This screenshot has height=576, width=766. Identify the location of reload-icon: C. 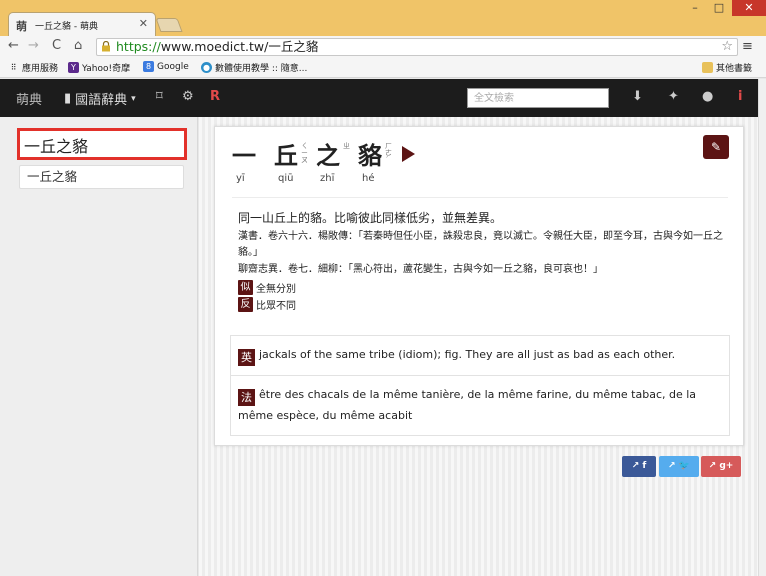
(56, 45).